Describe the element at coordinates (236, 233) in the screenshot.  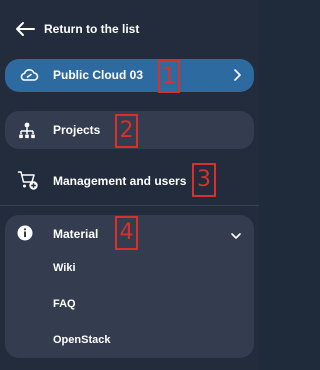
I see `chevron-down-icon` at that location.